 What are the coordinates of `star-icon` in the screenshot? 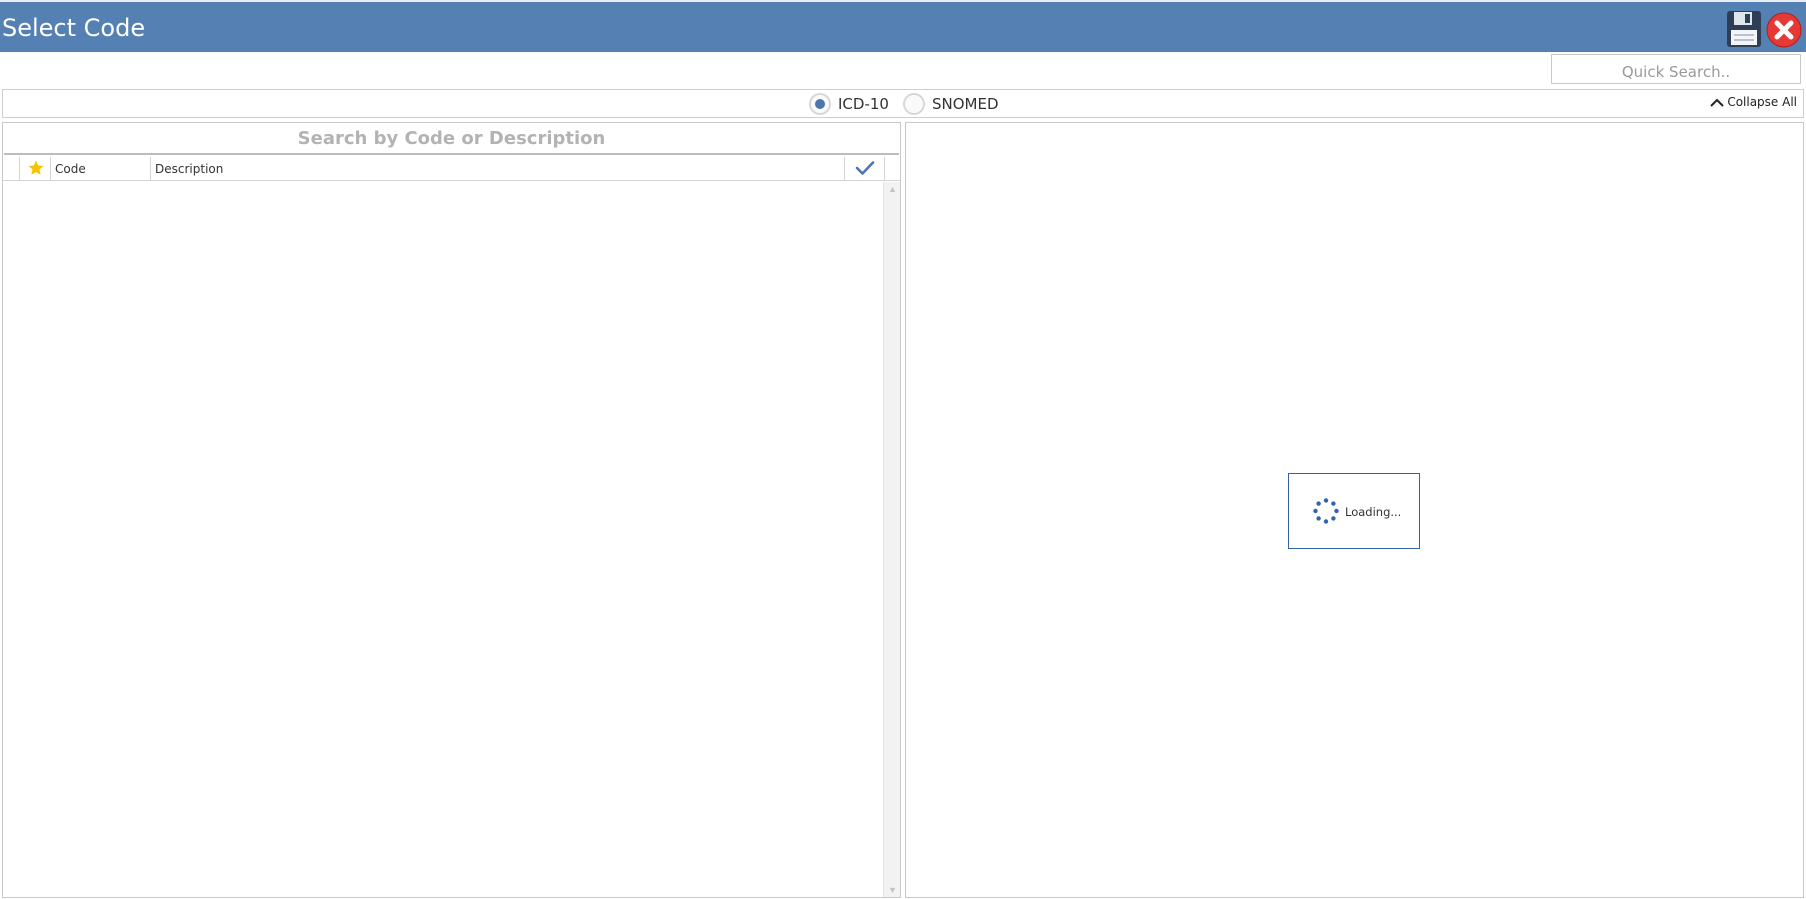 It's located at (36, 167).